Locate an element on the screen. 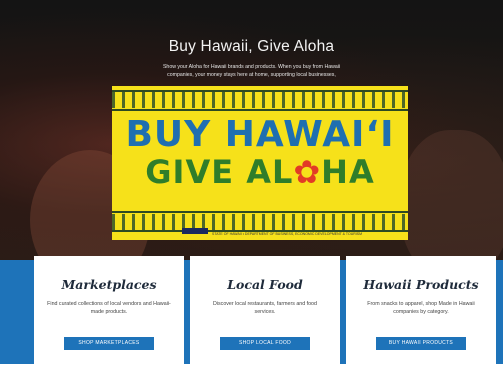  card-title: Local Food is located at coordinates (265, 284).